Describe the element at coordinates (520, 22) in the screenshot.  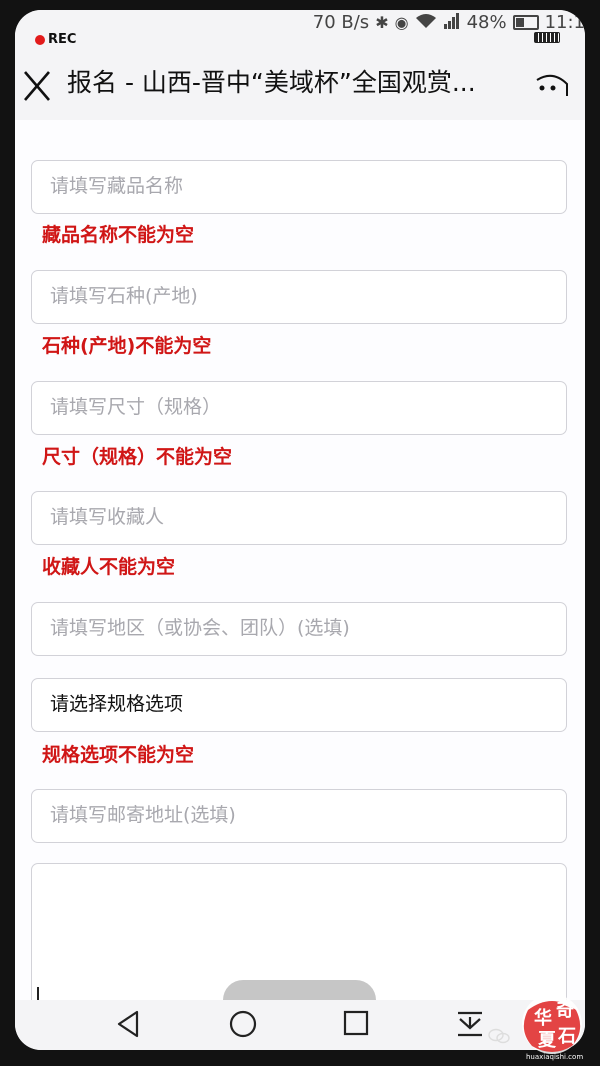
I see `battery-fill` at that location.